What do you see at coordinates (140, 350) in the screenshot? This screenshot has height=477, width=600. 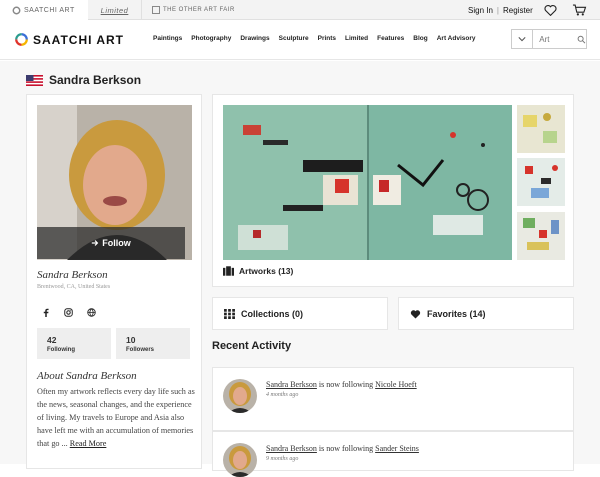 I see `followers-label: Followers` at bounding box center [140, 350].